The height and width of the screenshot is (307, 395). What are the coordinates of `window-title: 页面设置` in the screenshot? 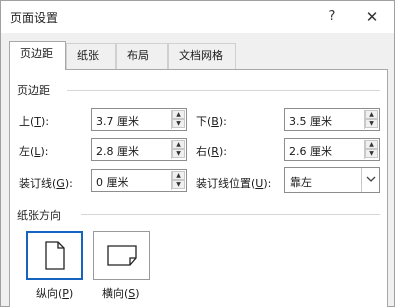 It's located at (34, 18).